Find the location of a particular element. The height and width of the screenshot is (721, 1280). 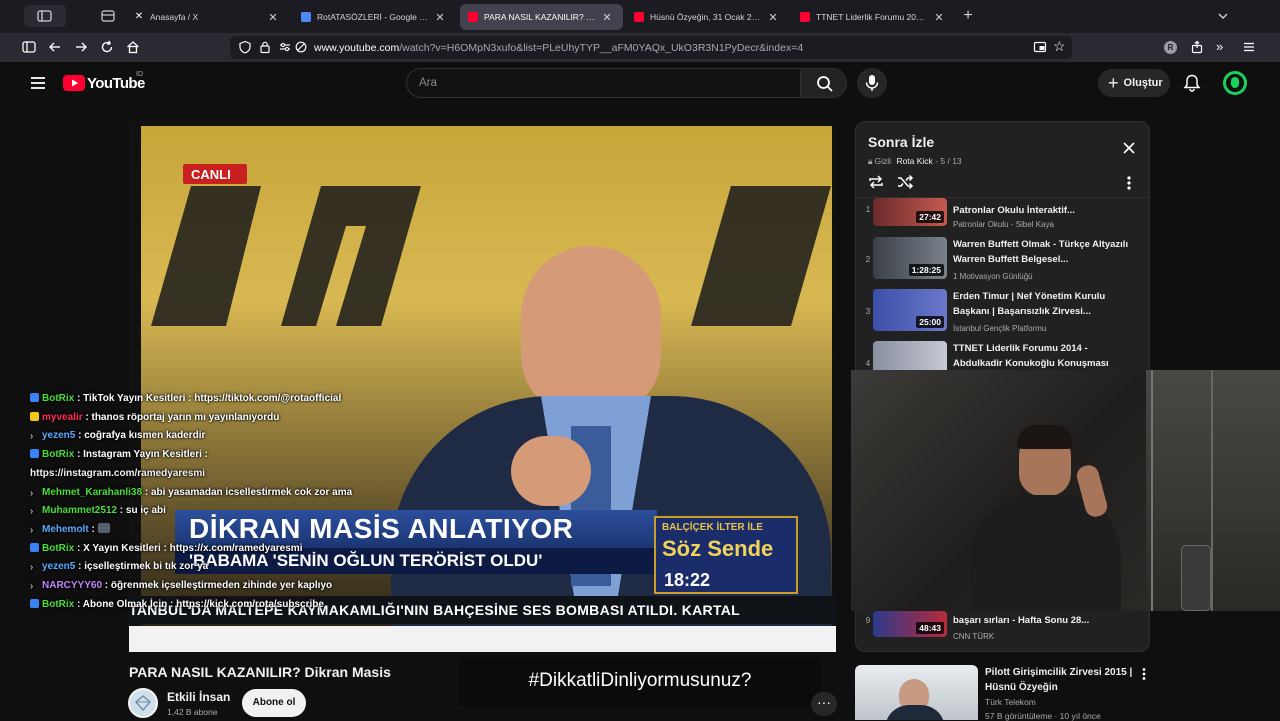

live-badge: CANLI is located at coordinates (215, 174).